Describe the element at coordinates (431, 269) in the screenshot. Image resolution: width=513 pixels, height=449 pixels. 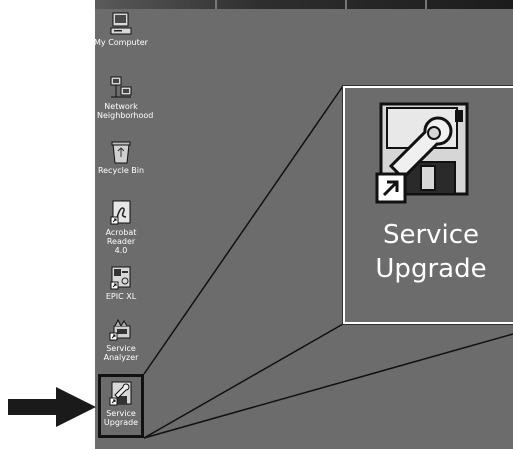
I see `zoom-label-line2: Upgrade` at that location.